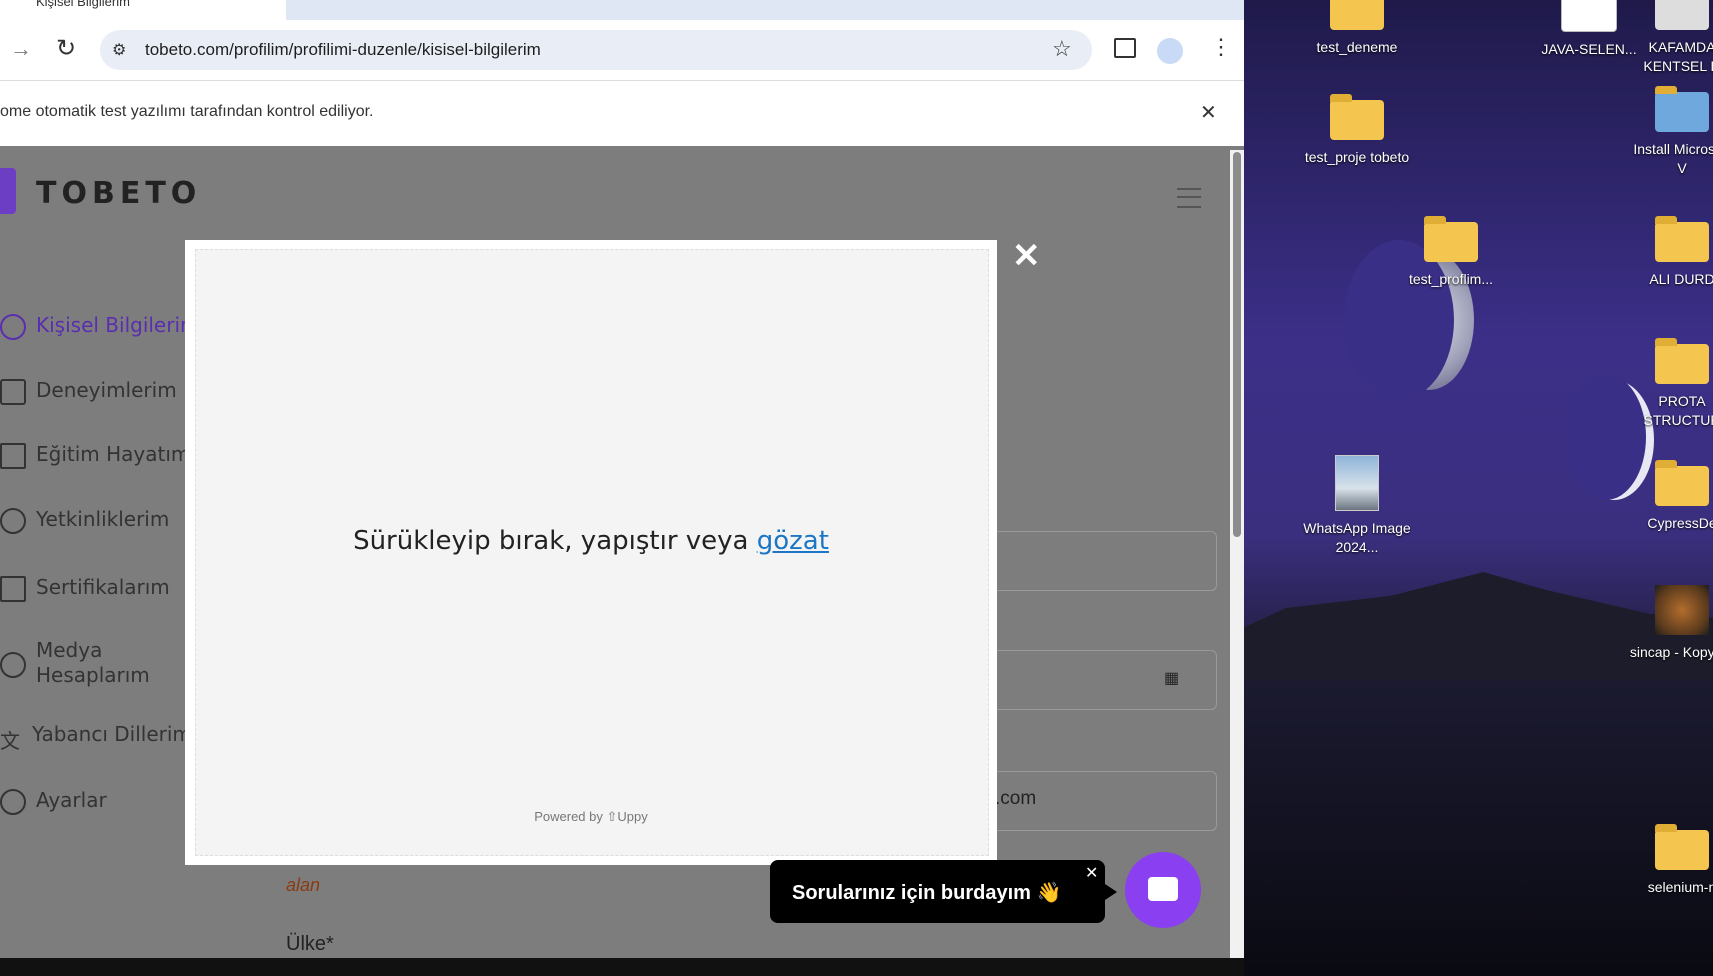 This screenshot has height=976, width=1713. Describe the element at coordinates (1357, 28) in the screenshot. I see `desktop-icon: test_deneme` at that location.